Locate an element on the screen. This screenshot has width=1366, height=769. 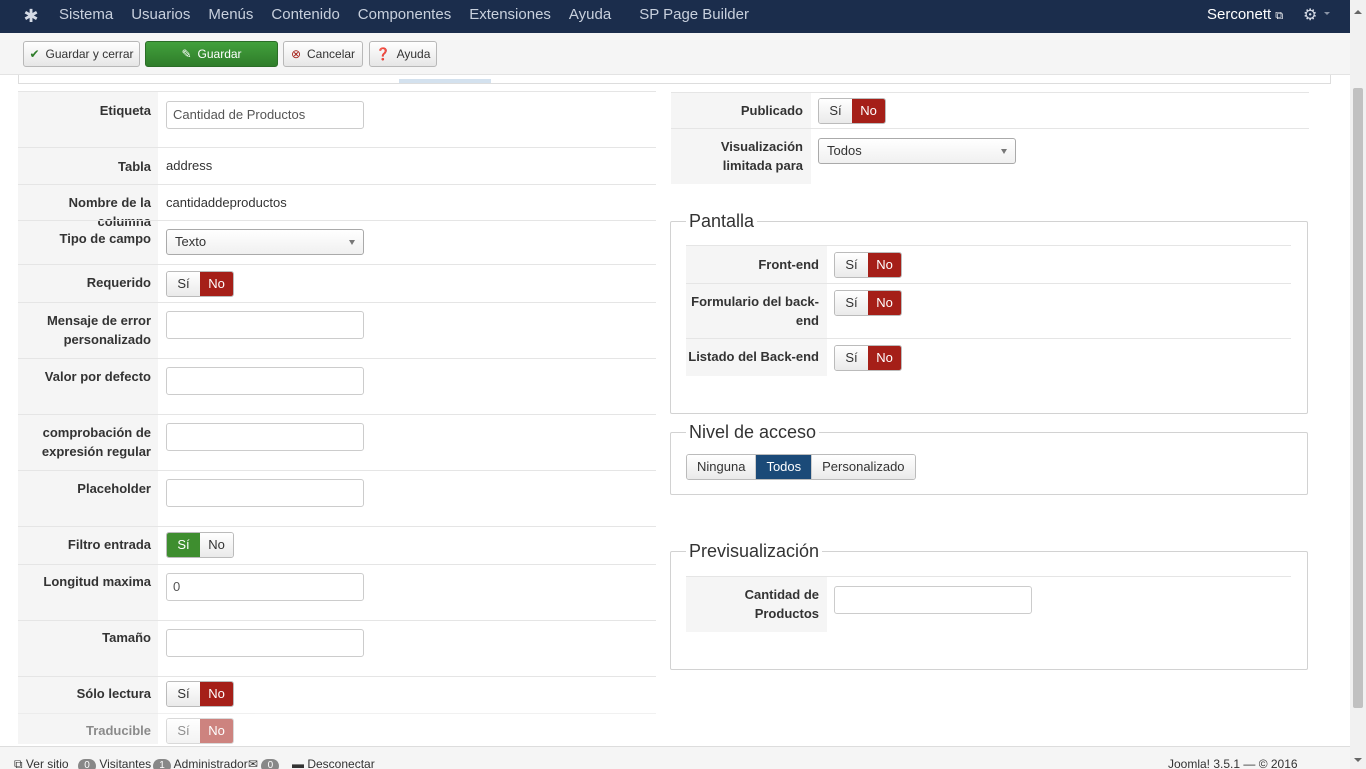
admin-label: Administrador is located at coordinates (210, 763).